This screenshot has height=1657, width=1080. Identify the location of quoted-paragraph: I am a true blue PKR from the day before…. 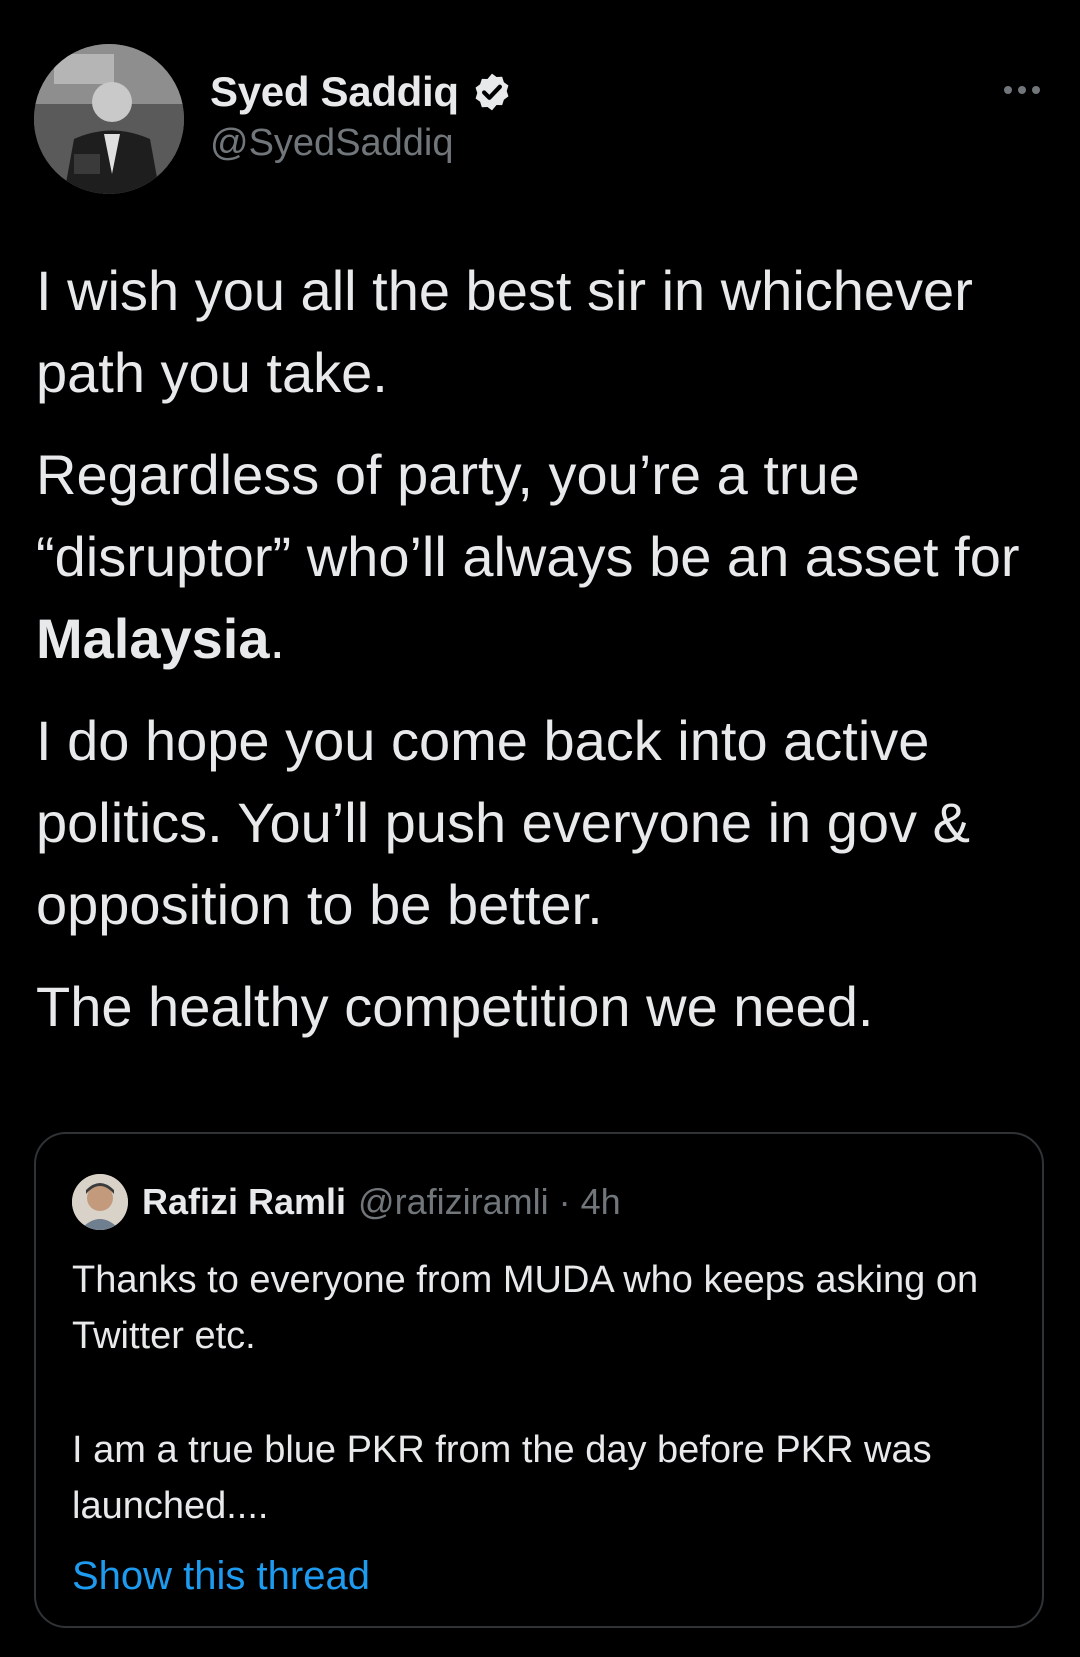
(502, 1478).